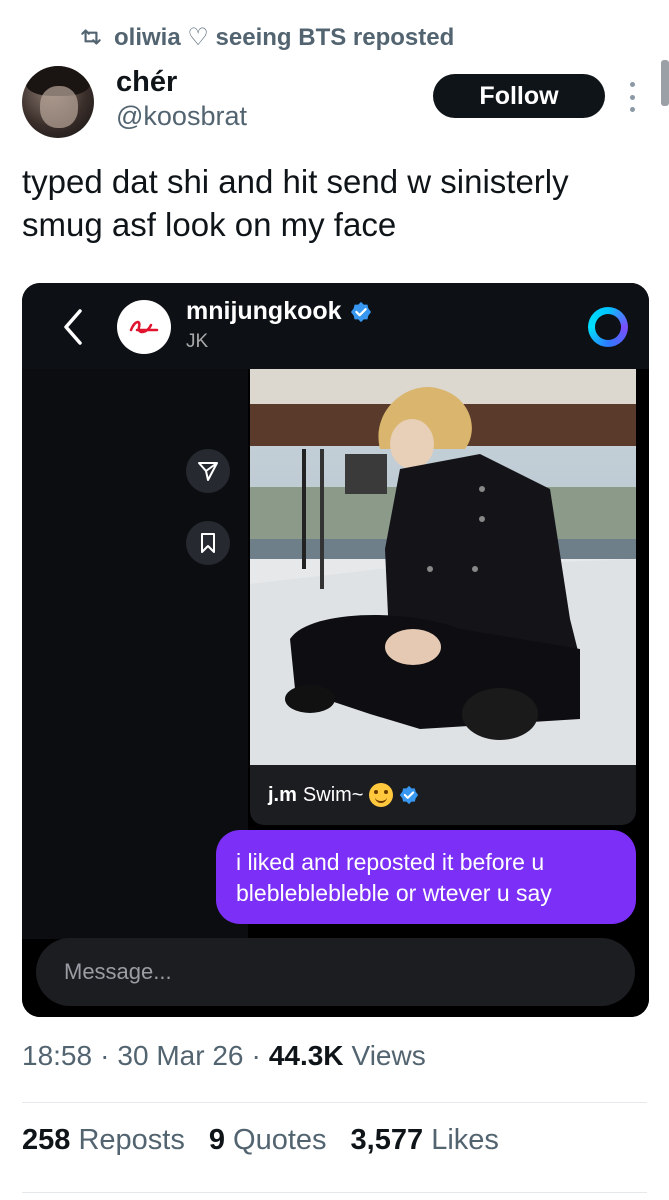 The width and height of the screenshot is (669, 1200). What do you see at coordinates (284, 37) in the screenshot?
I see `repost-text: oliwia ♡ seeing BTS reposted` at bounding box center [284, 37].